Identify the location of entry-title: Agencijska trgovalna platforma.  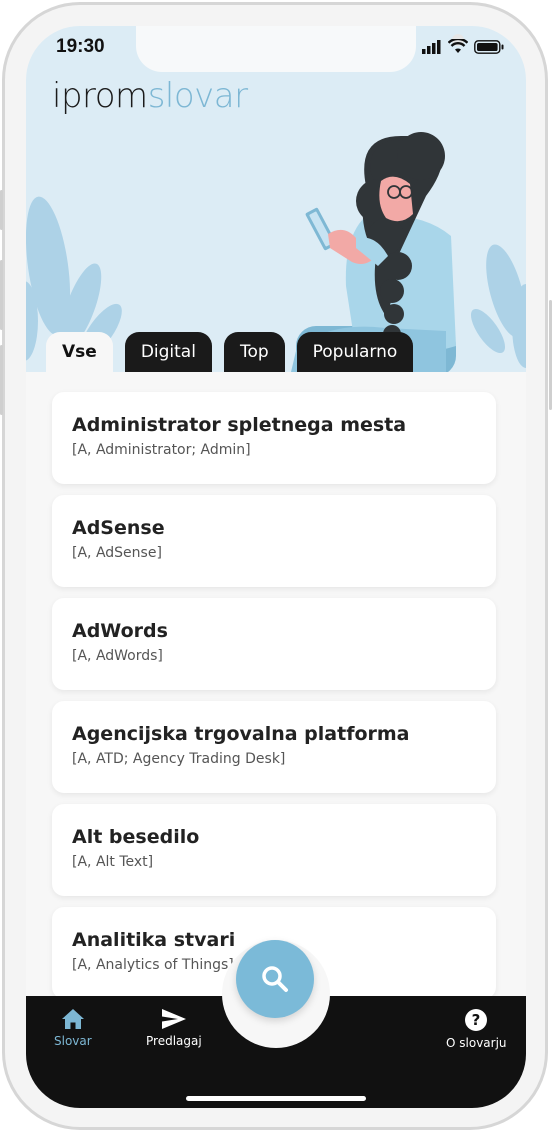
(241, 734).